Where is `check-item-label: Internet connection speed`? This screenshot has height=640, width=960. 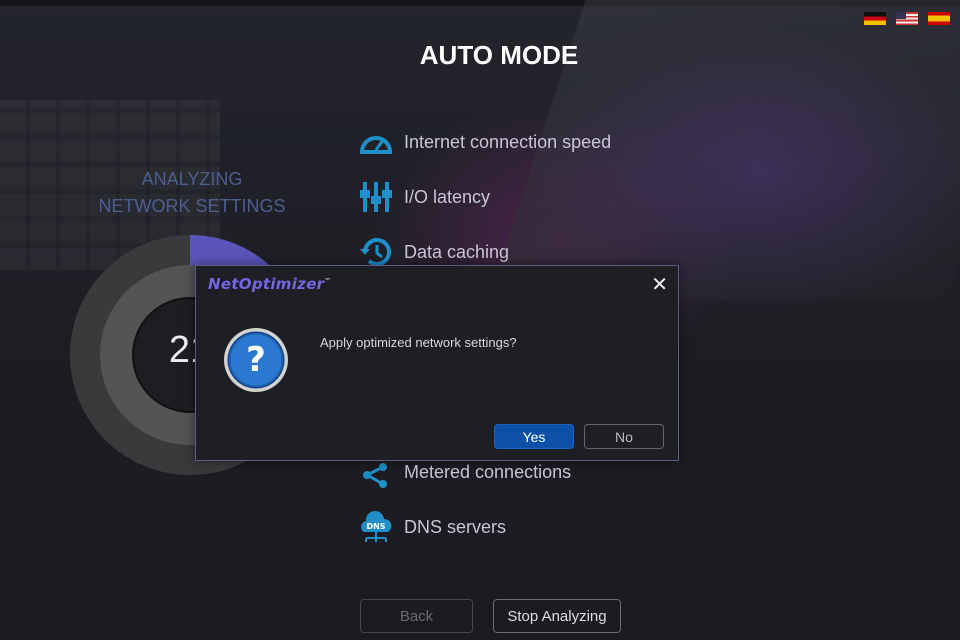 check-item-label: Internet connection speed is located at coordinates (508, 141).